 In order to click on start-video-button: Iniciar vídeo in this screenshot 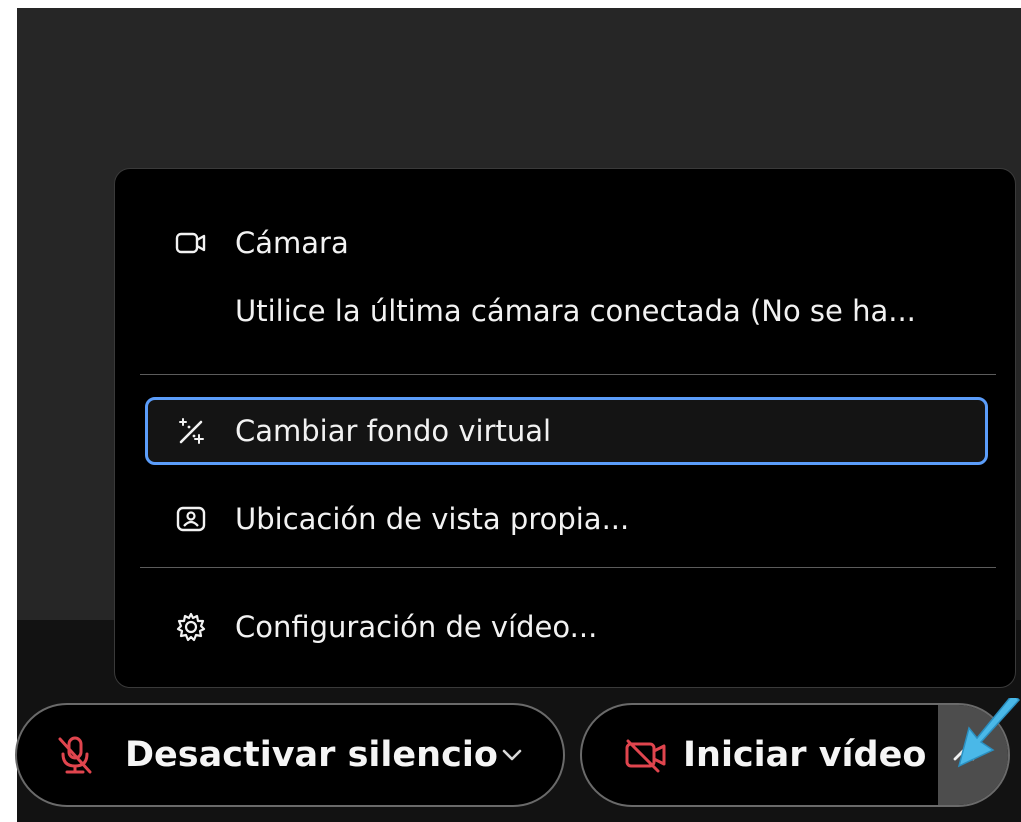, I will do `click(795, 755)`.